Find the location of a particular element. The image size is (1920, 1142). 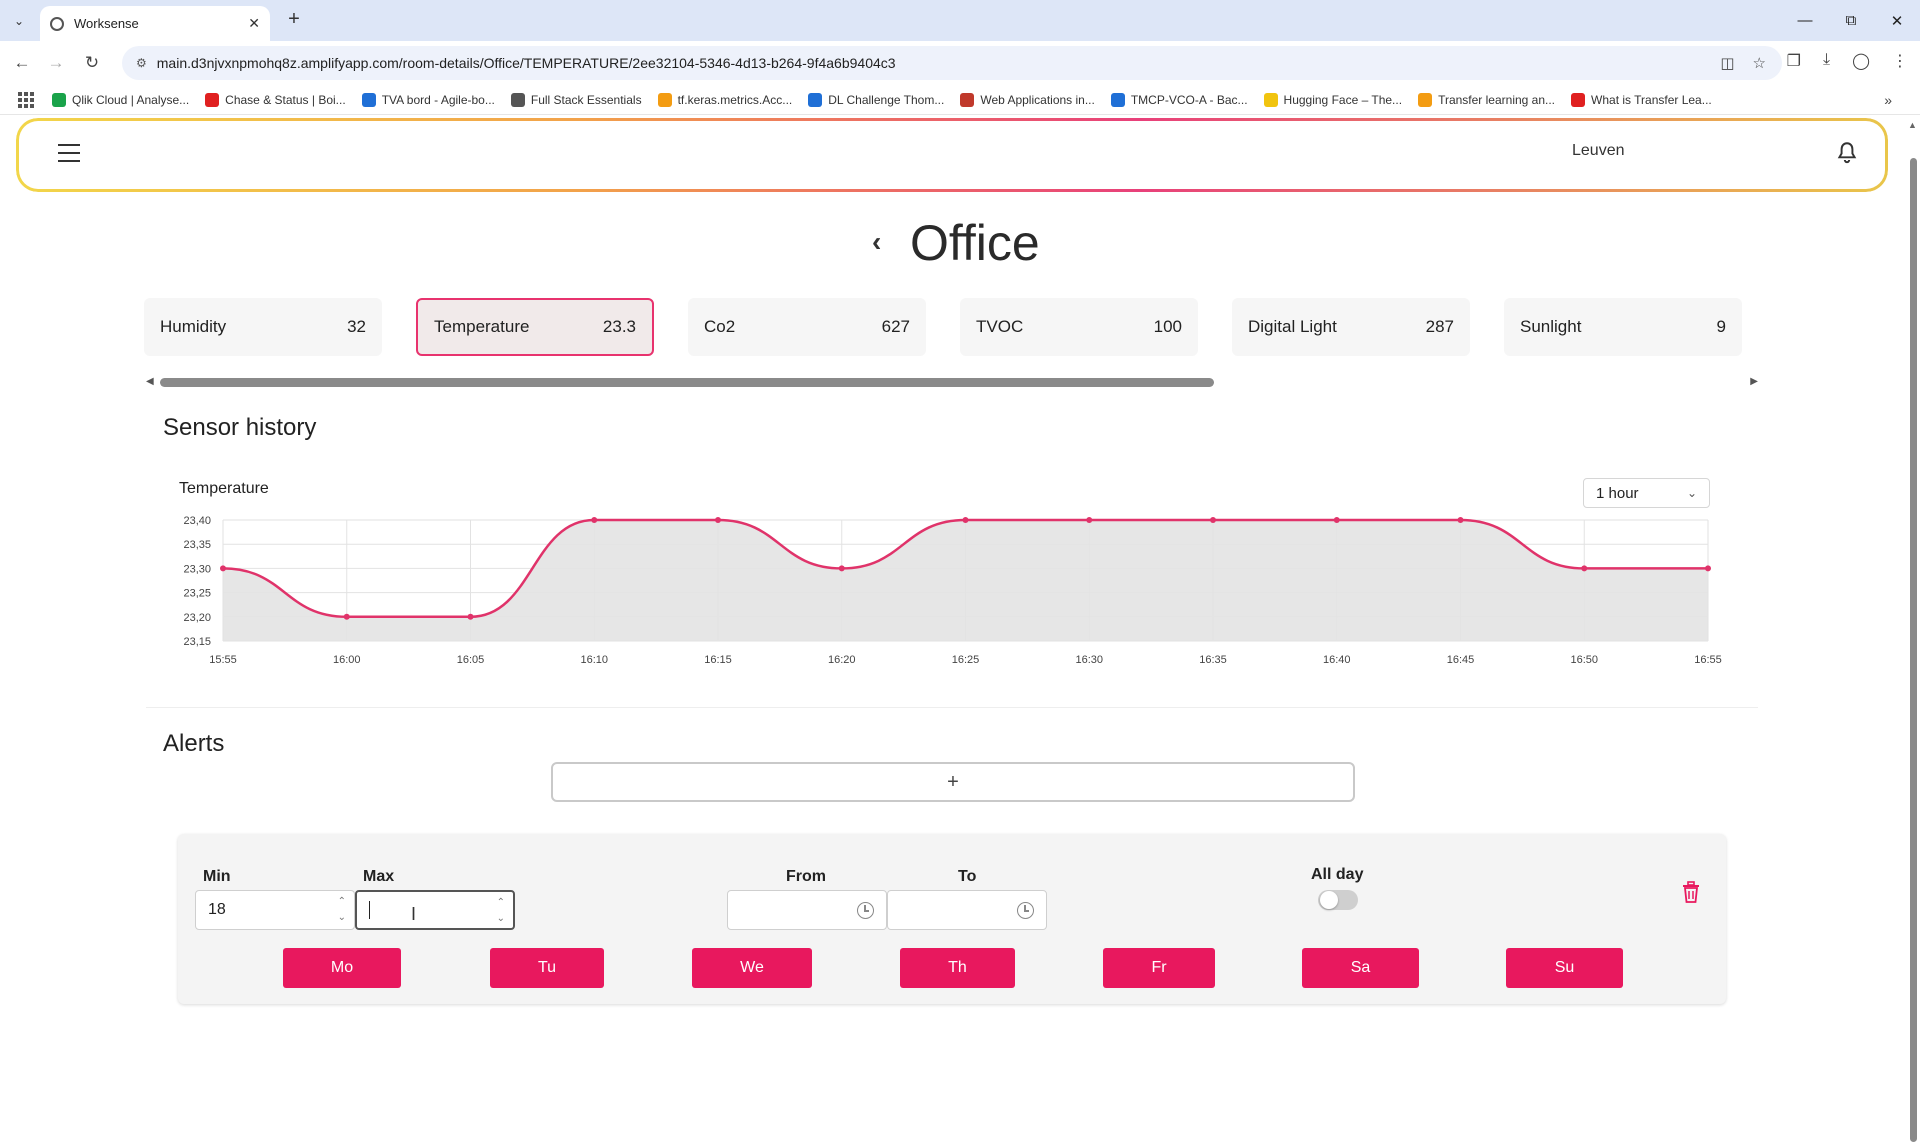

scroll-left-icon: ◀ is located at coordinates (150, 381).